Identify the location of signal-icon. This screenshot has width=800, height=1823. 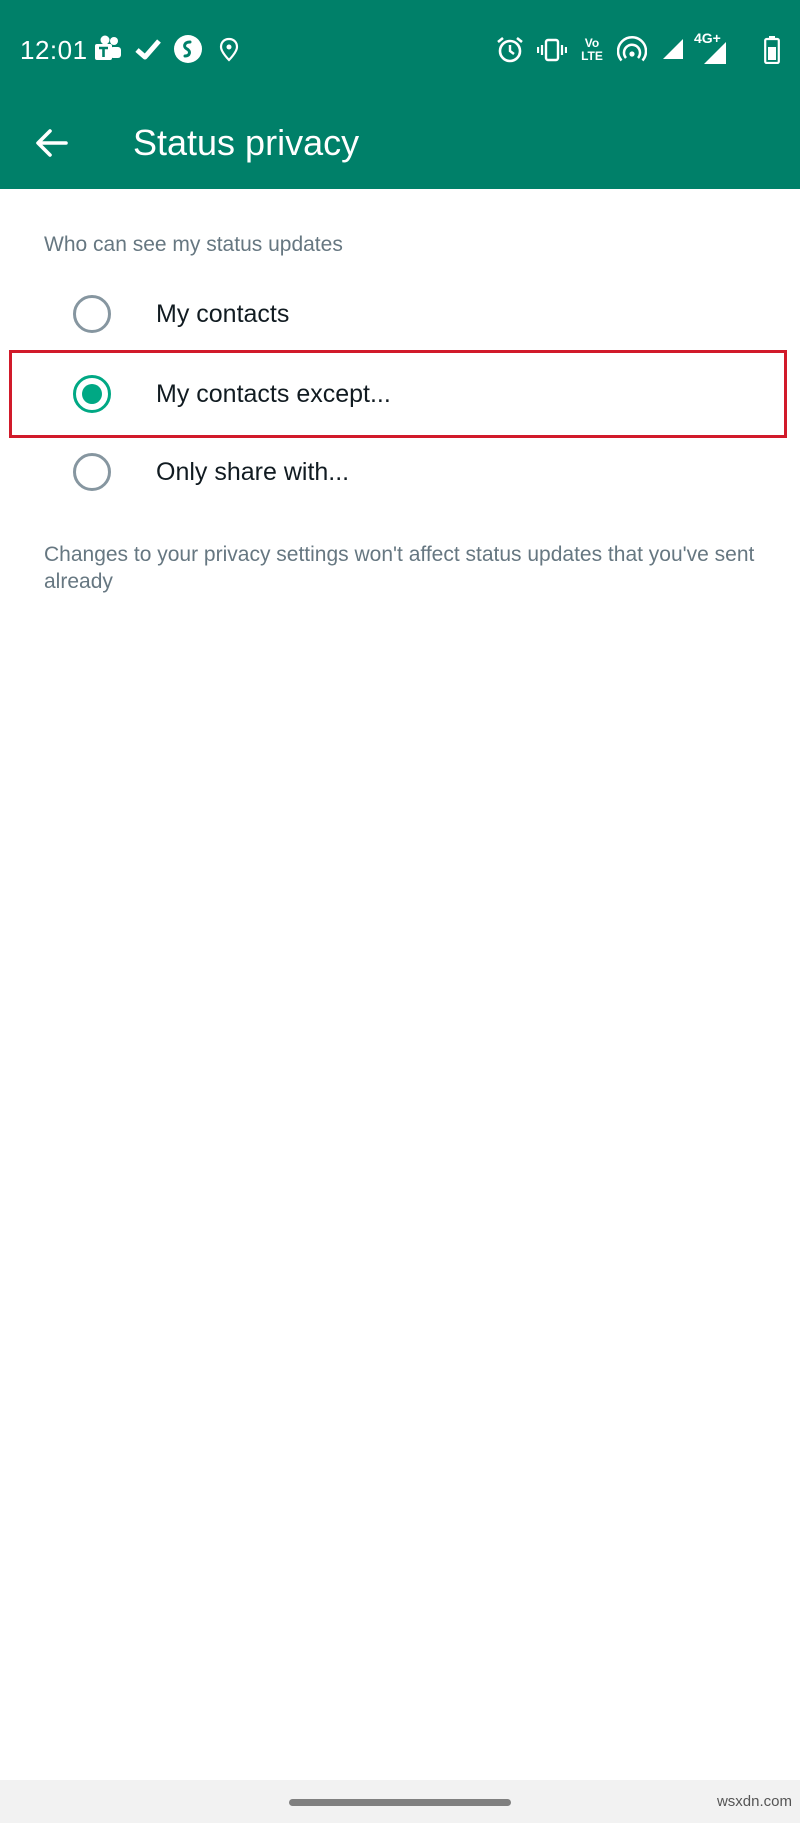
(673, 49).